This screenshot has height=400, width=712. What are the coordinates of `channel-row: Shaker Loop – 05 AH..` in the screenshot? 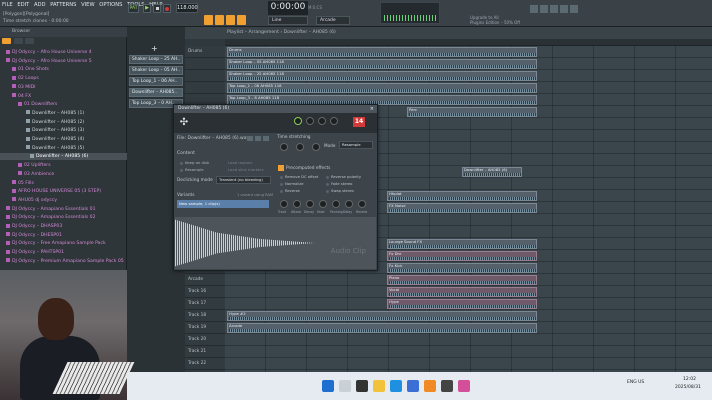 It's located at (156, 70).